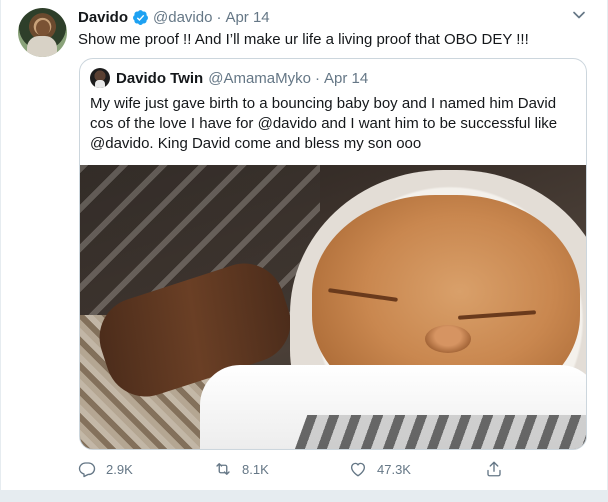  Describe the element at coordinates (140, 17) in the screenshot. I see `verified-badge-icon` at that location.